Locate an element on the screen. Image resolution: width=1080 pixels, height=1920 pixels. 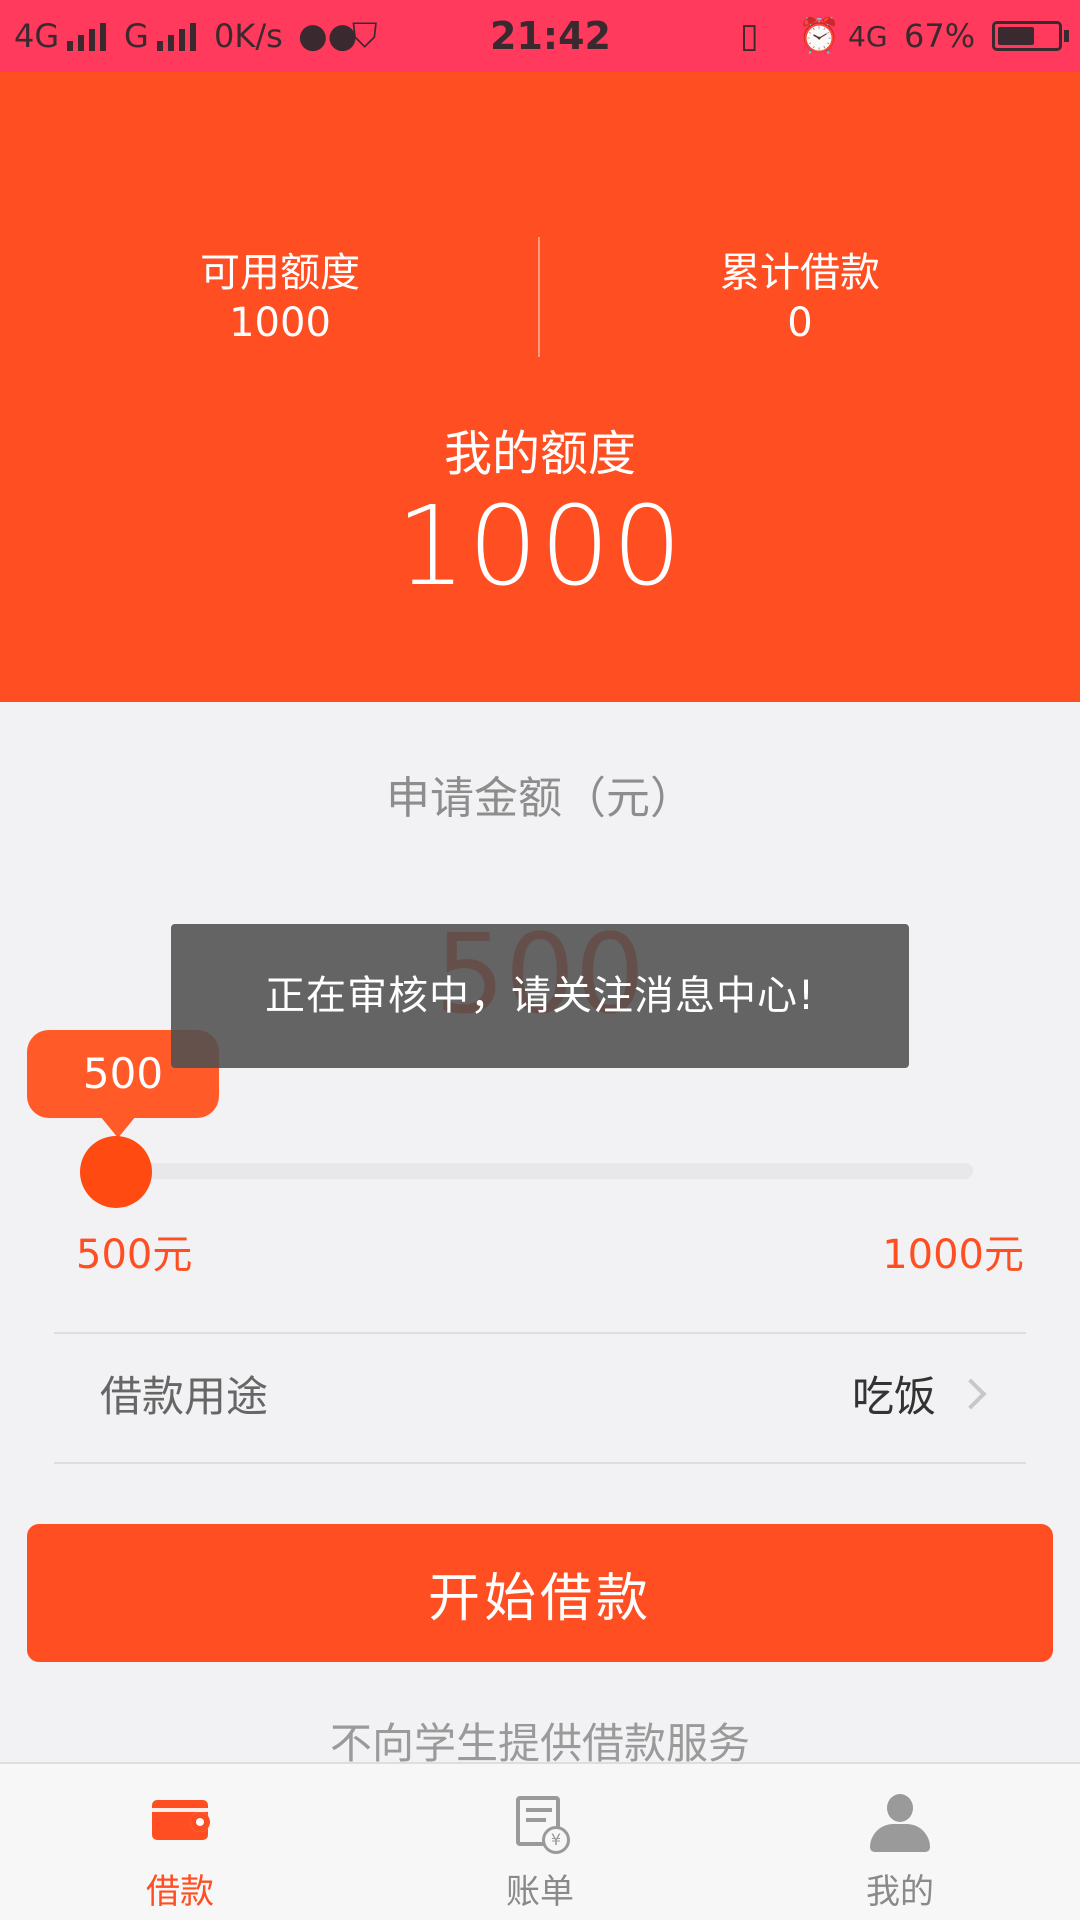
clock-time: 21:42 is located at coordinates (550, 36).